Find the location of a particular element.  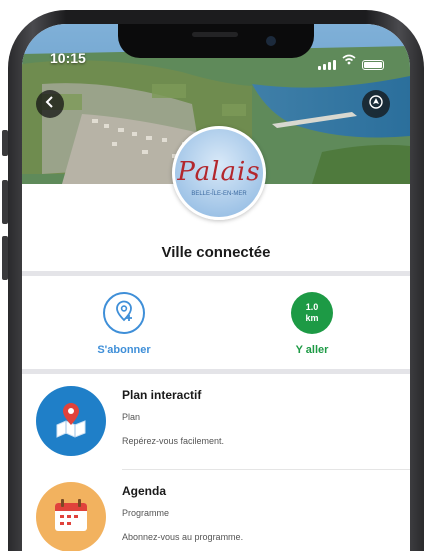

subscribe-icon-circle is located at coordinates (124, 313).